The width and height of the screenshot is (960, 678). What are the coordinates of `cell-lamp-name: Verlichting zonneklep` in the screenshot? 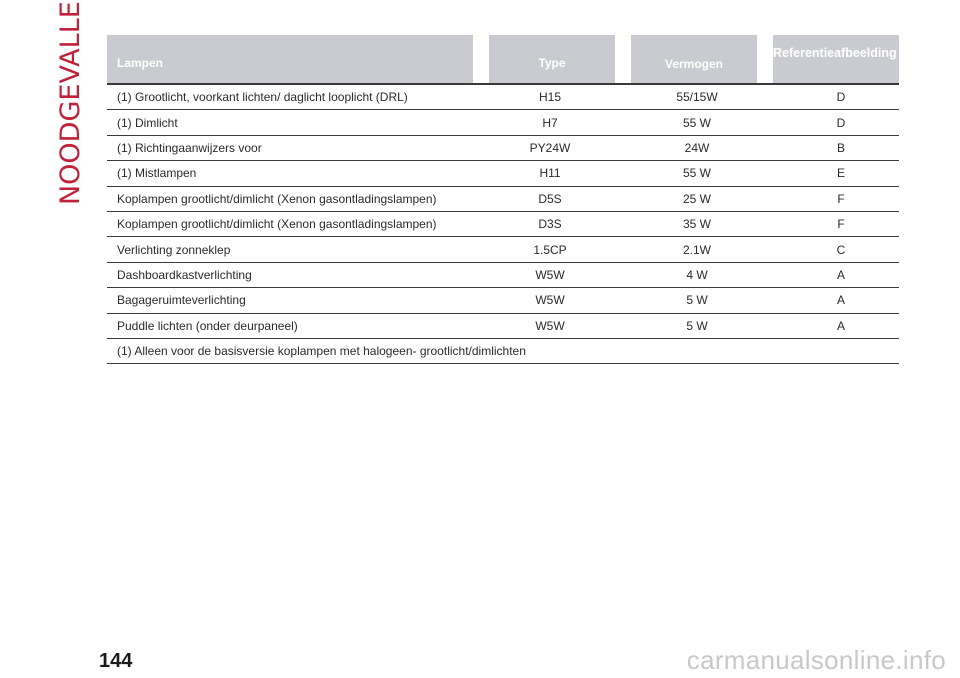 It's located at (174, 249).